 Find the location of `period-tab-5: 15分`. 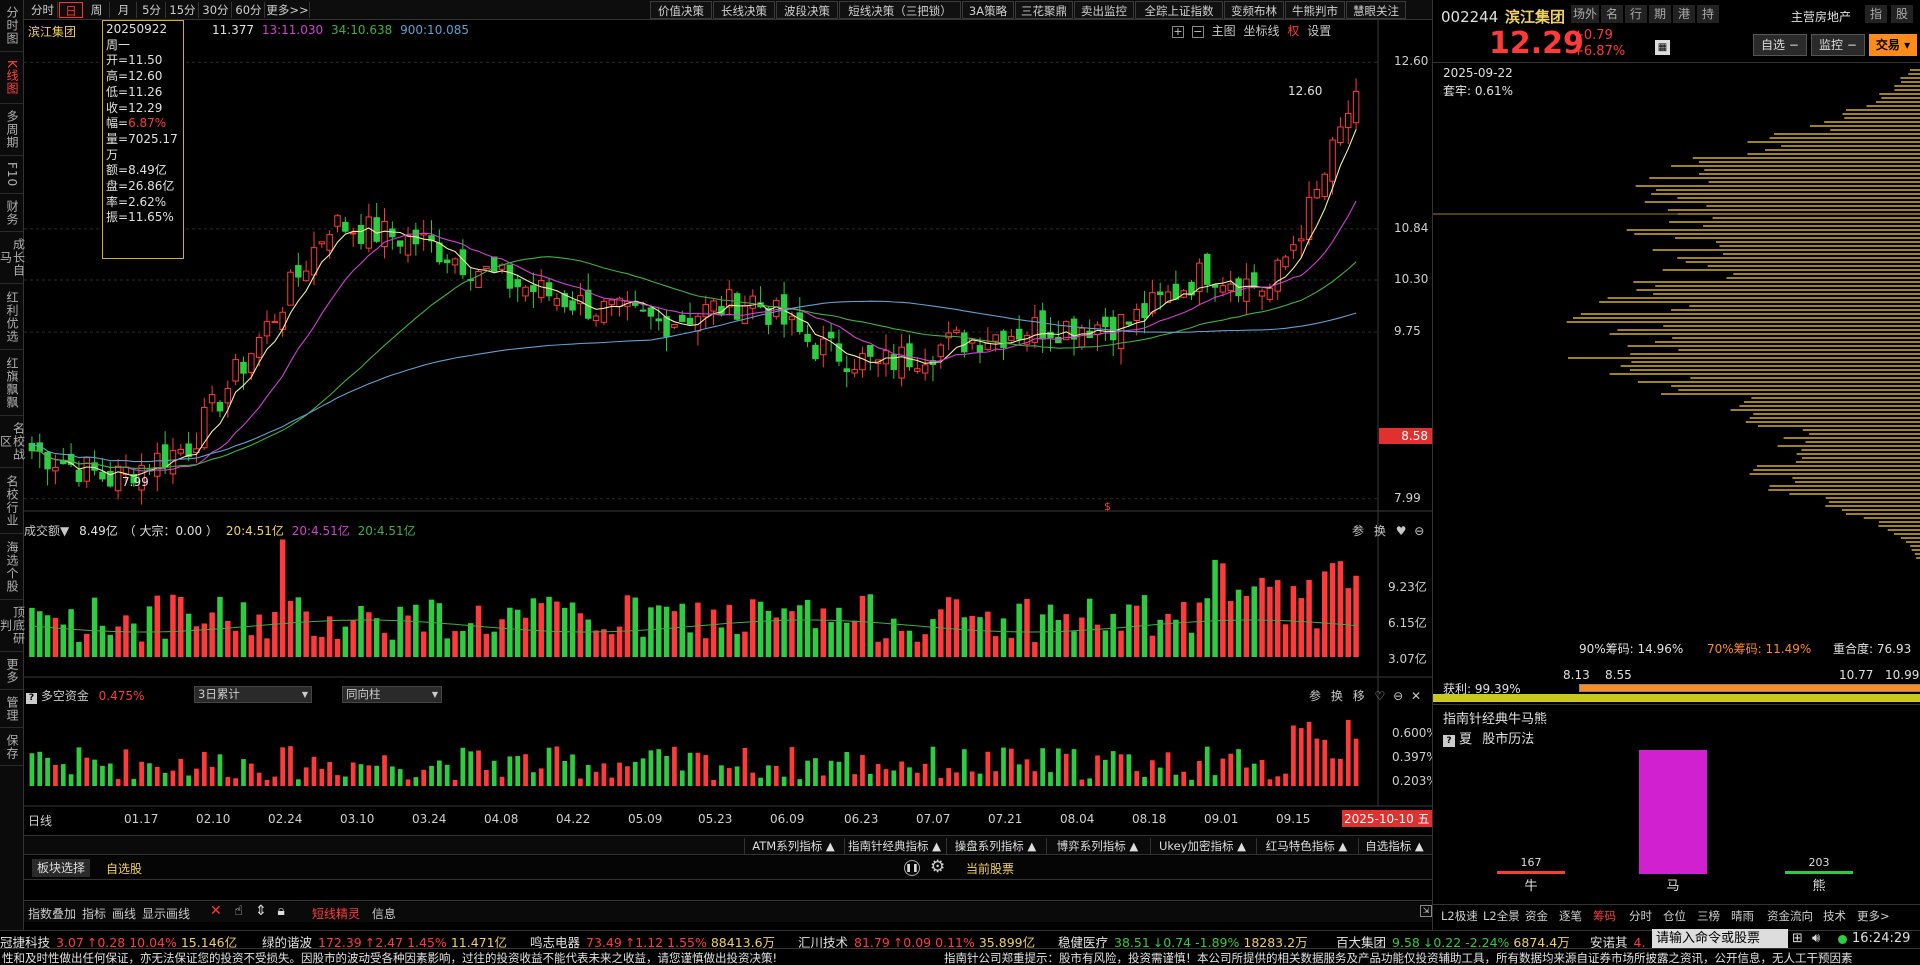

period-tab-5: 15分 is located at coordinates (183, 10).